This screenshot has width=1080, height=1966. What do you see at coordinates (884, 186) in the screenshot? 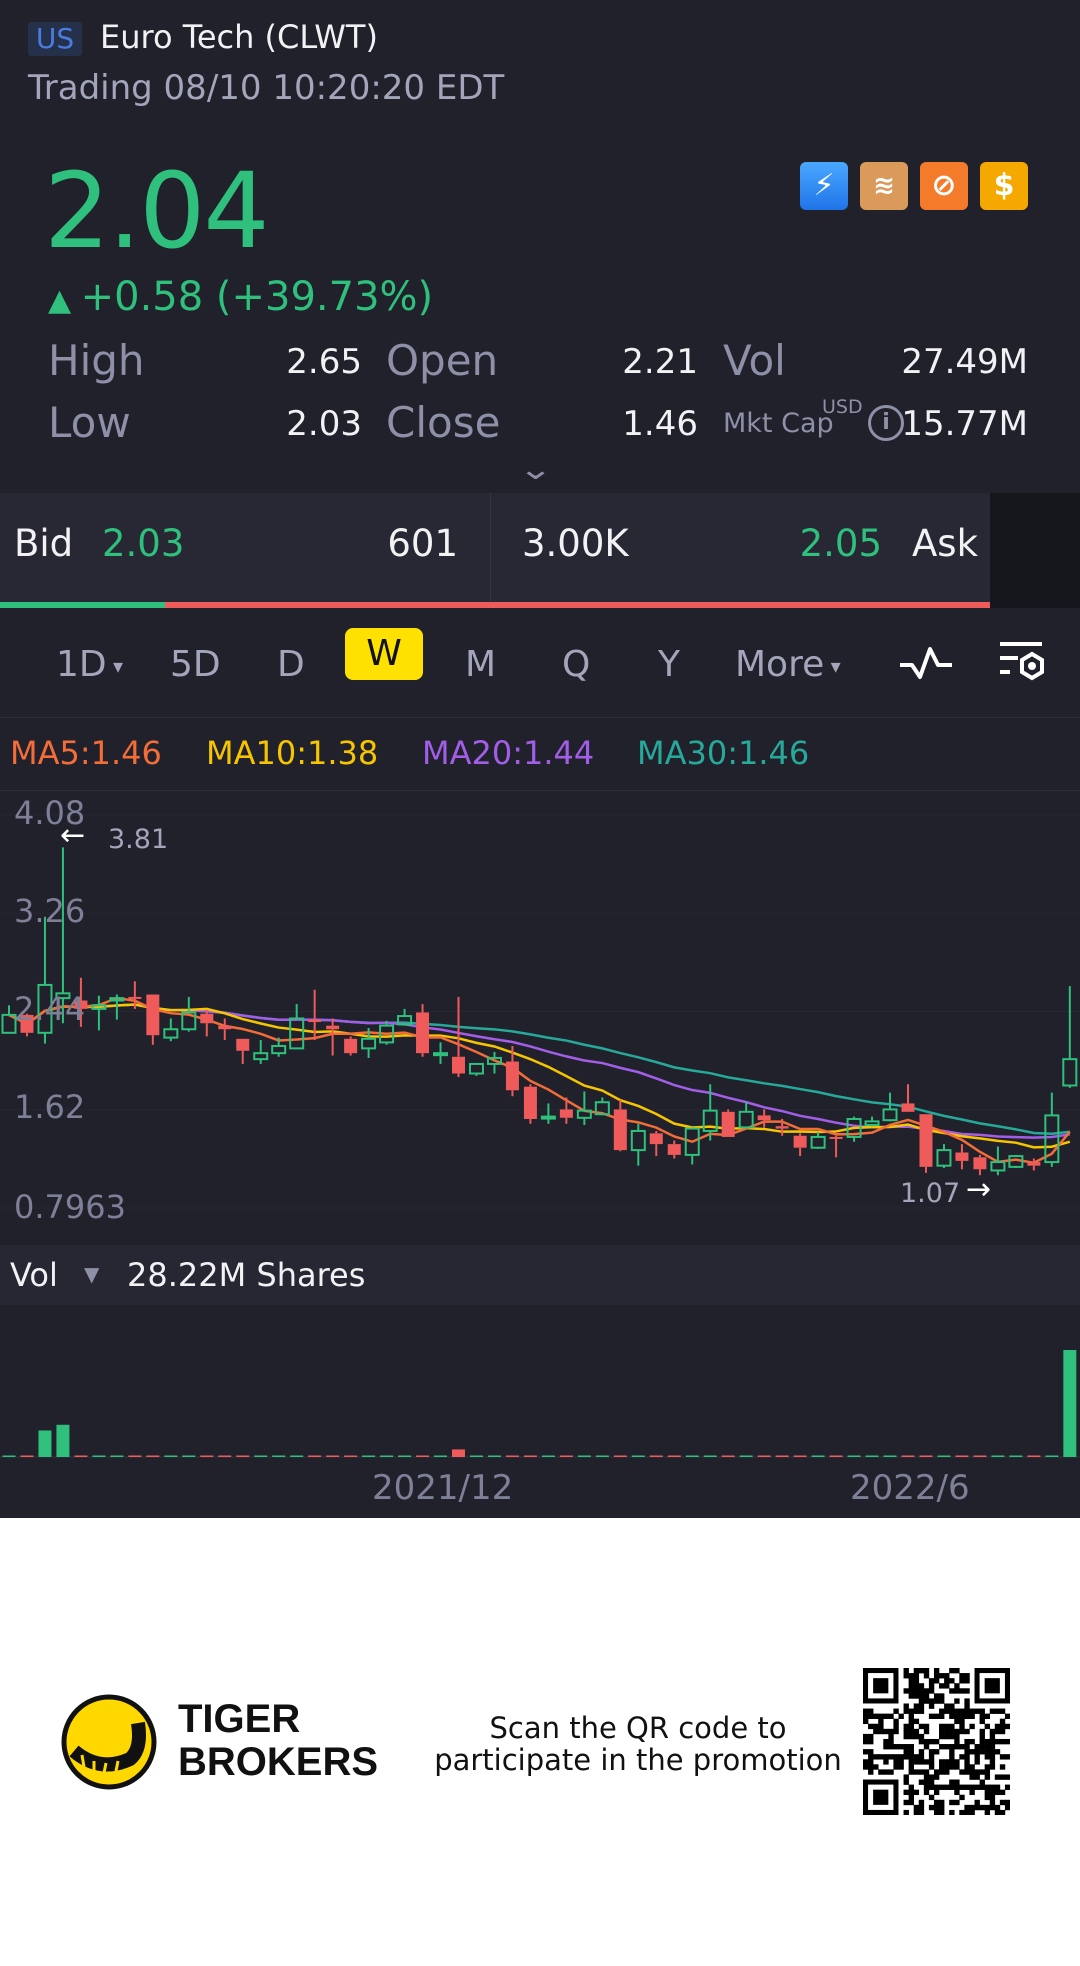
I see `layers-a-icon: ≋` at bounding box center [884, 186].